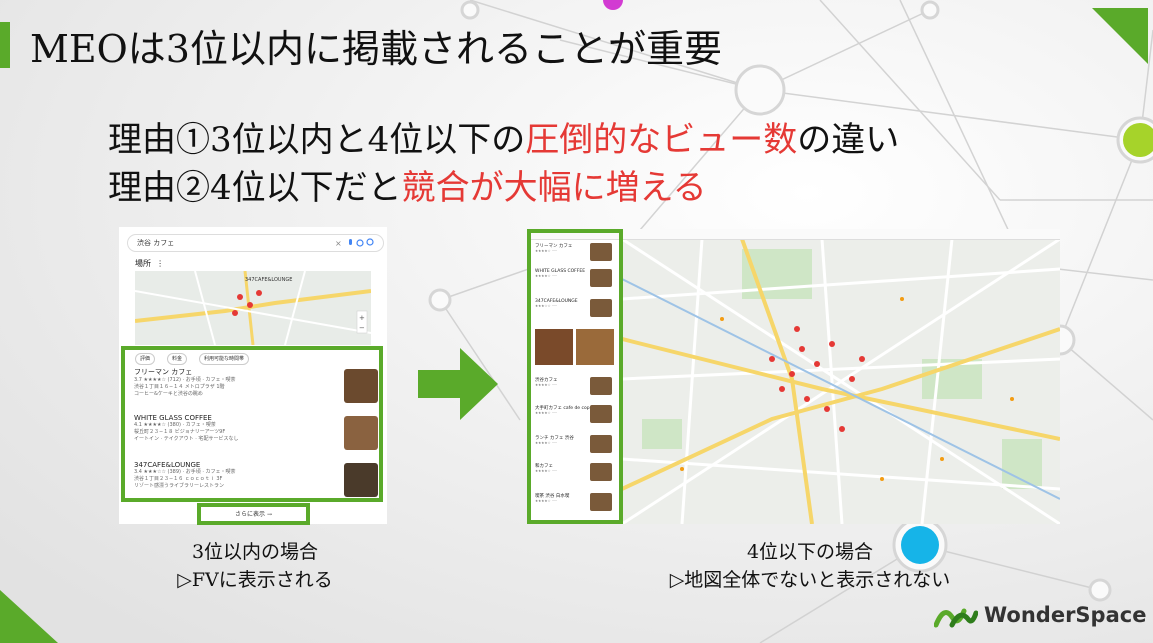 This screenshot has width=1153, height=643. I want to click on left-caption: 3位以内の場合 ▷FVに表示される, so click(255, 566).